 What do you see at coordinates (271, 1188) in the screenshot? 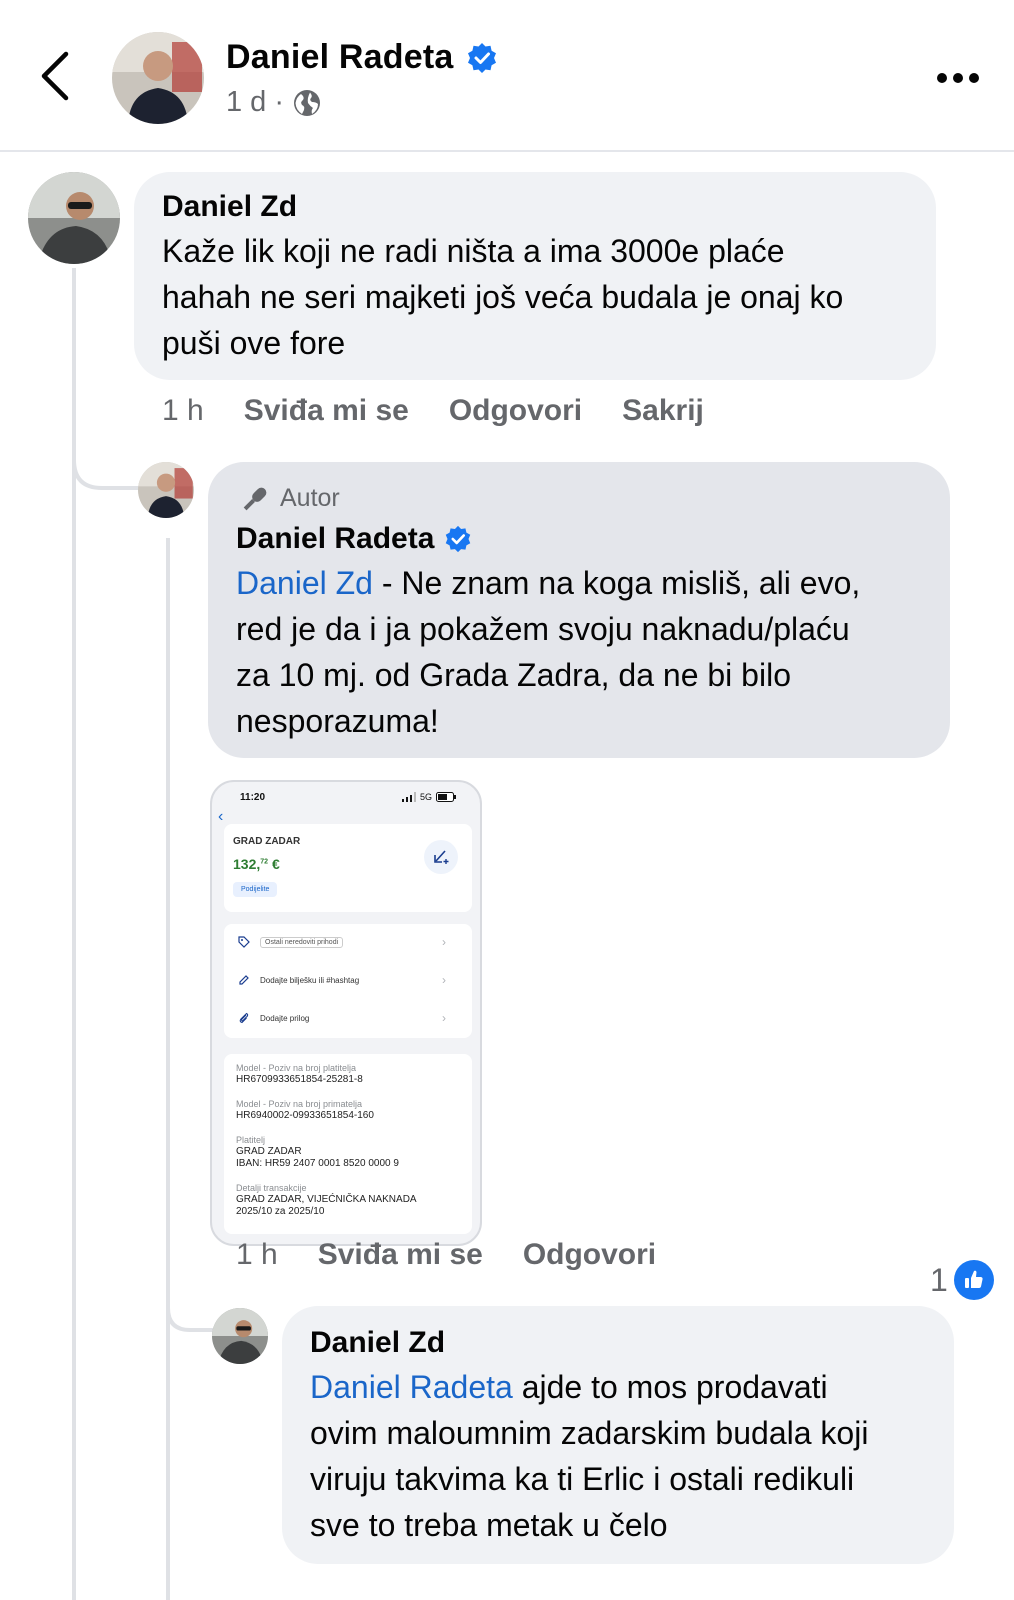
I see `details-label: Detalji transakcije` at bounding box center [271, 1188].